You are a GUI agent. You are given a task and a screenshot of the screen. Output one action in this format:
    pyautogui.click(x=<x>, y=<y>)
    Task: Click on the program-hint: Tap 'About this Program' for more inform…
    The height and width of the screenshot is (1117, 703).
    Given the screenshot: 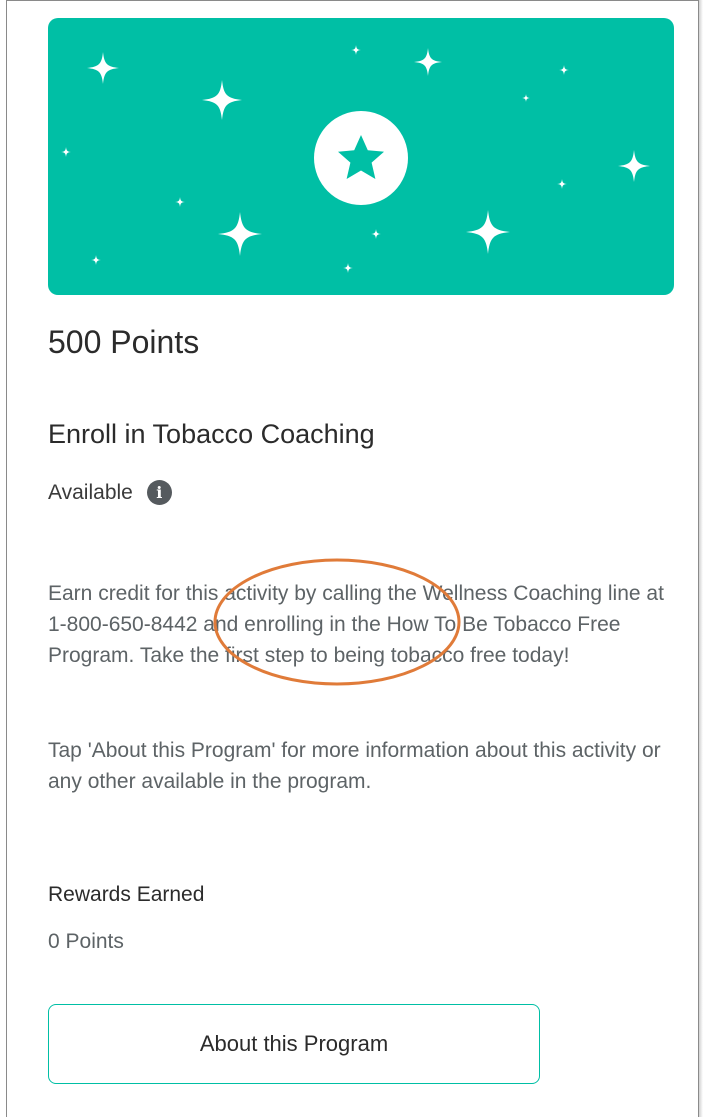 What is the action you would take?
    pyautogui.click(x=354, y=766)
    